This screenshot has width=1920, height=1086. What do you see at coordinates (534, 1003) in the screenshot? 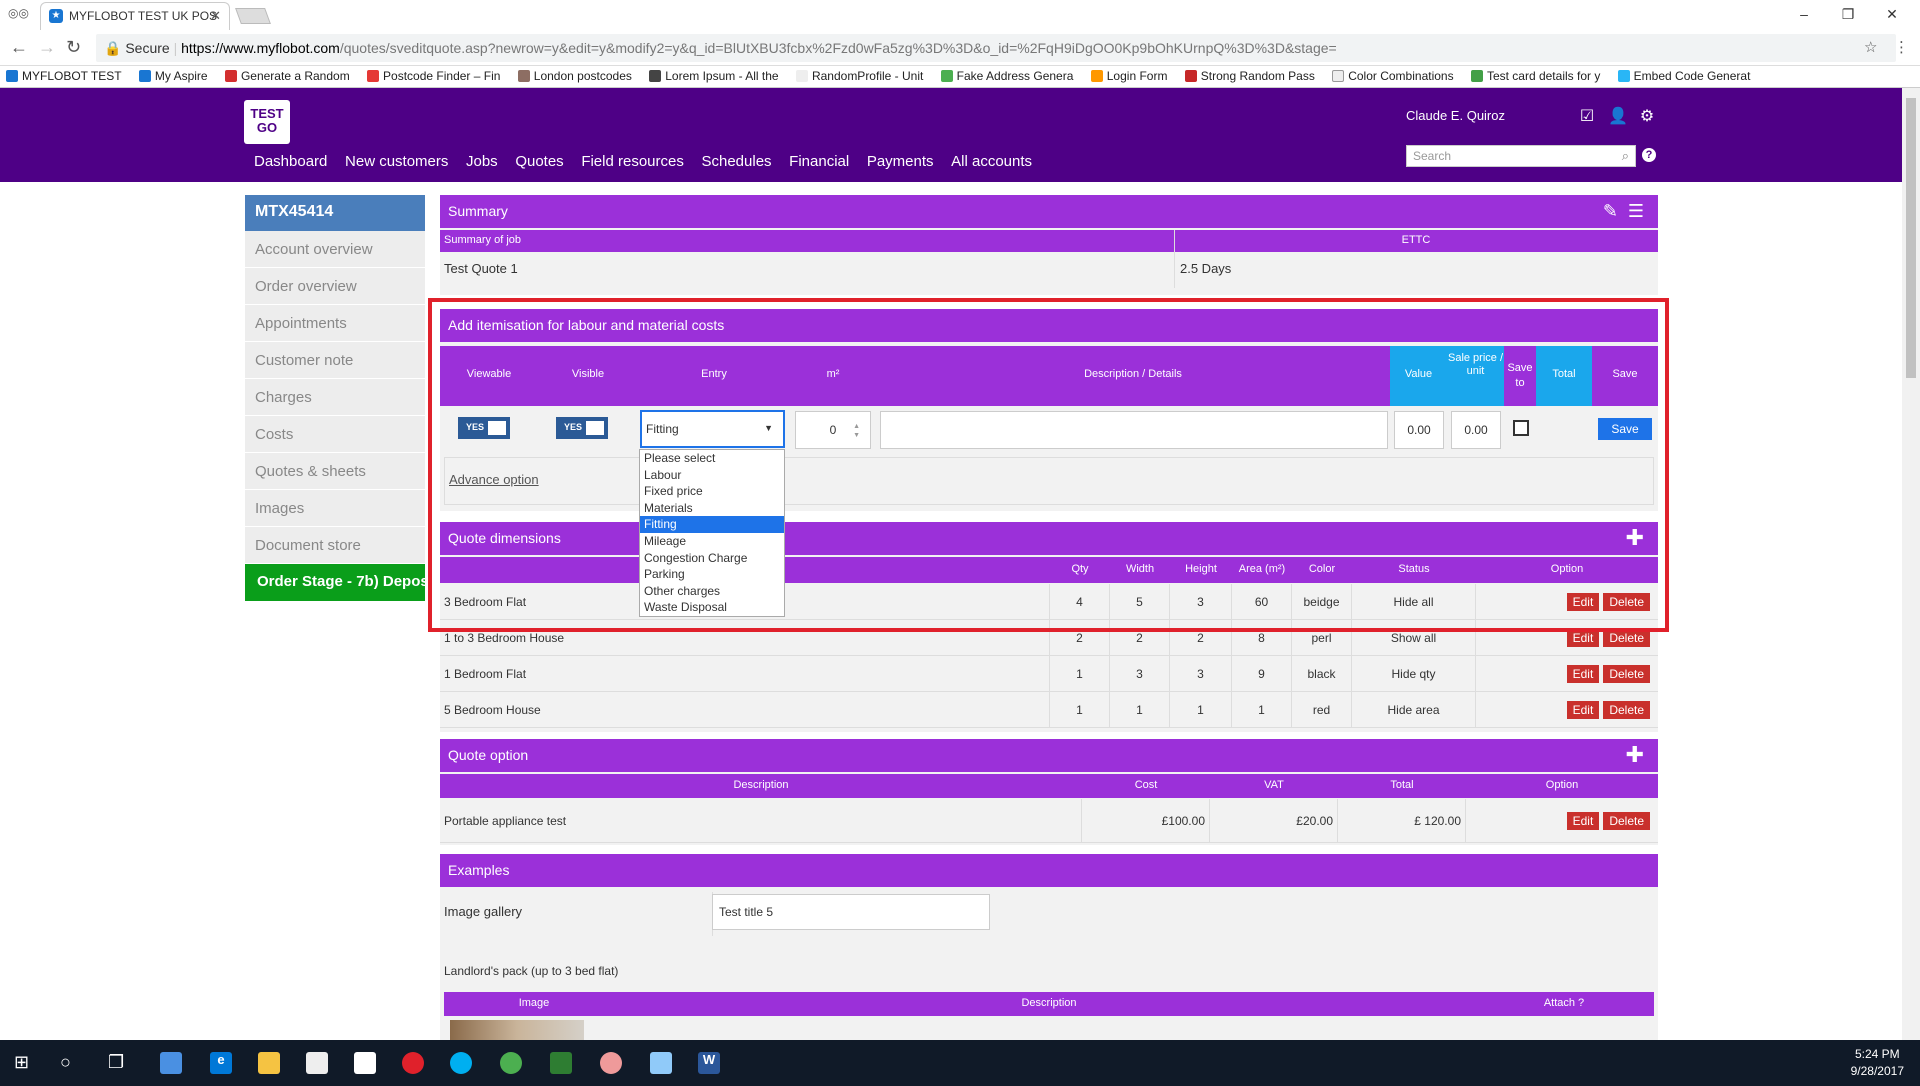
I see `col-image: Image` at bounding box center [534, 1003].